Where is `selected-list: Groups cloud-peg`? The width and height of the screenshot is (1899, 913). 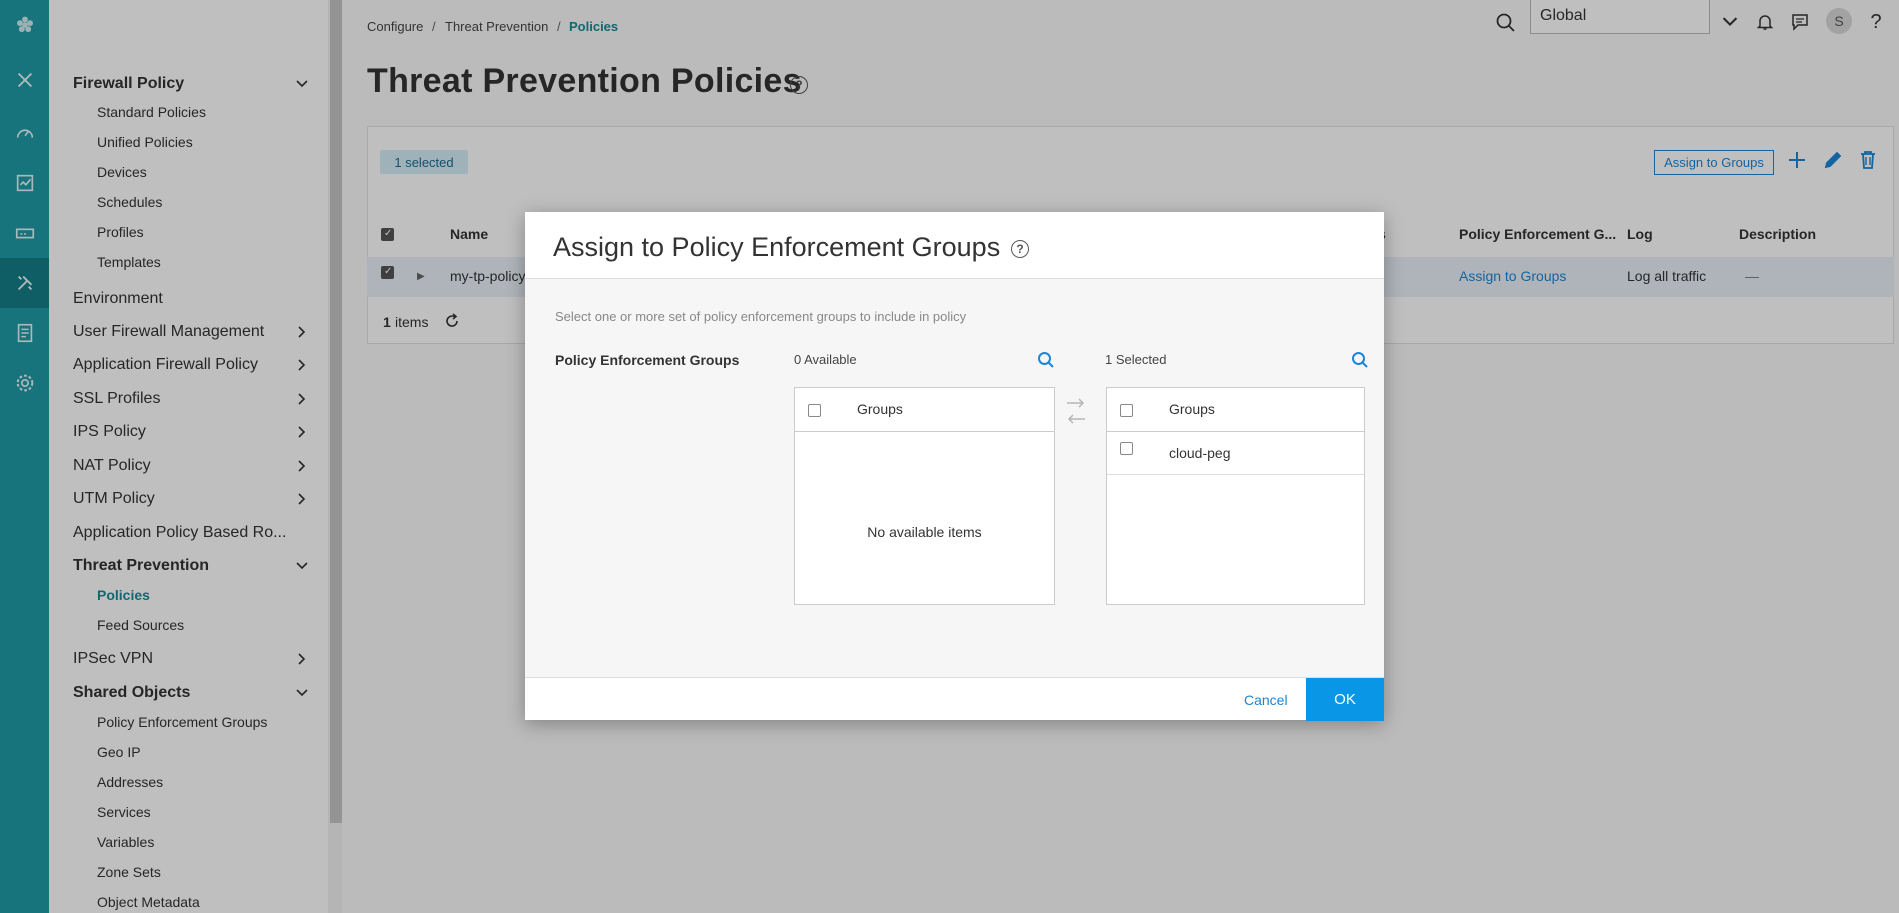 selected-list: Groups cloud-peg is located at coordinates (1235, 496).